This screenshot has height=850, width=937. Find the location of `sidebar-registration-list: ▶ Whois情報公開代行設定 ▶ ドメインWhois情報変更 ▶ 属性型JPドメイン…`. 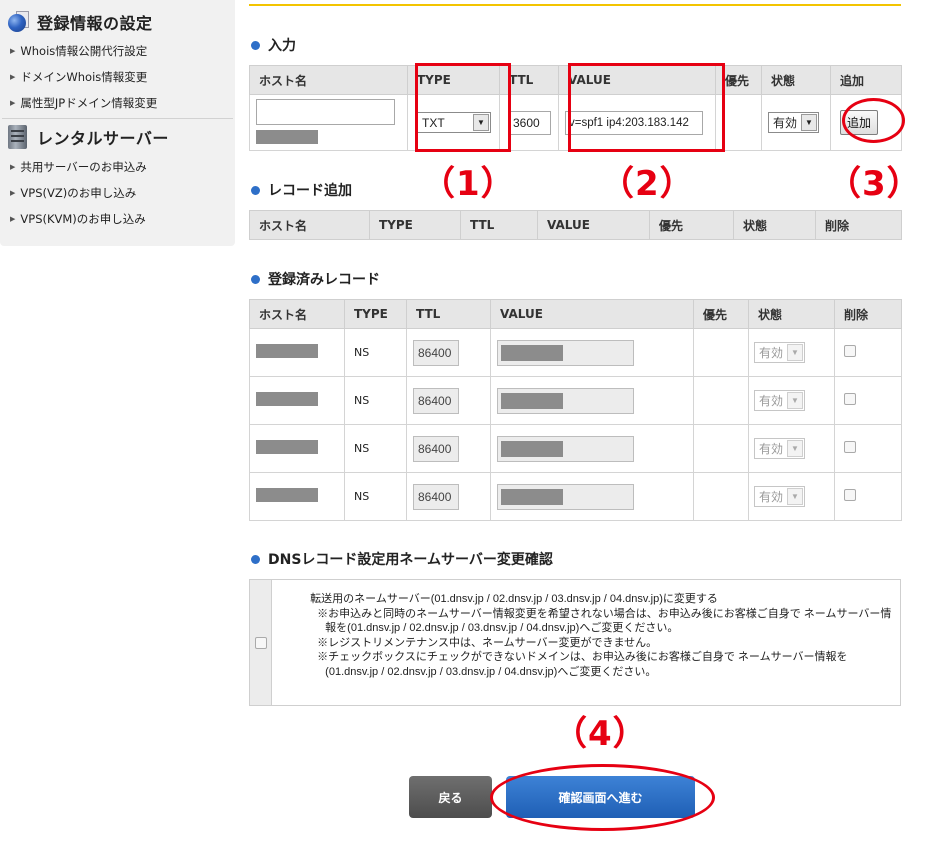

sidebar-registration-list: ▶ Whois情報公開代行設定 ▶ ドメインWhois情報変更 ▶ 属性型JPドメイン… is located at coordinates (117, 77).